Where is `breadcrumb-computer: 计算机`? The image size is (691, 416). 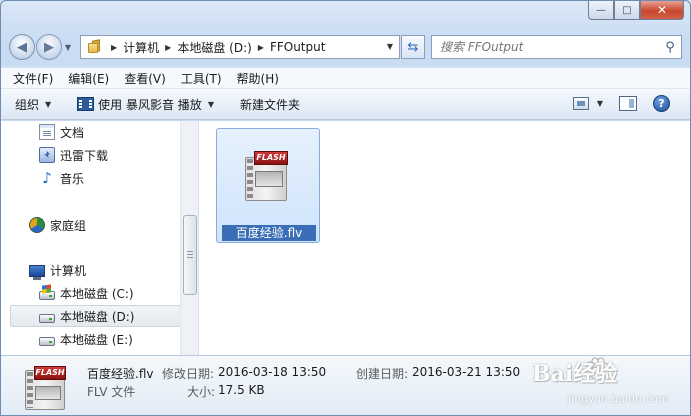 breadcrumb-computer: 计算机 is located at coordinates (141, 47).